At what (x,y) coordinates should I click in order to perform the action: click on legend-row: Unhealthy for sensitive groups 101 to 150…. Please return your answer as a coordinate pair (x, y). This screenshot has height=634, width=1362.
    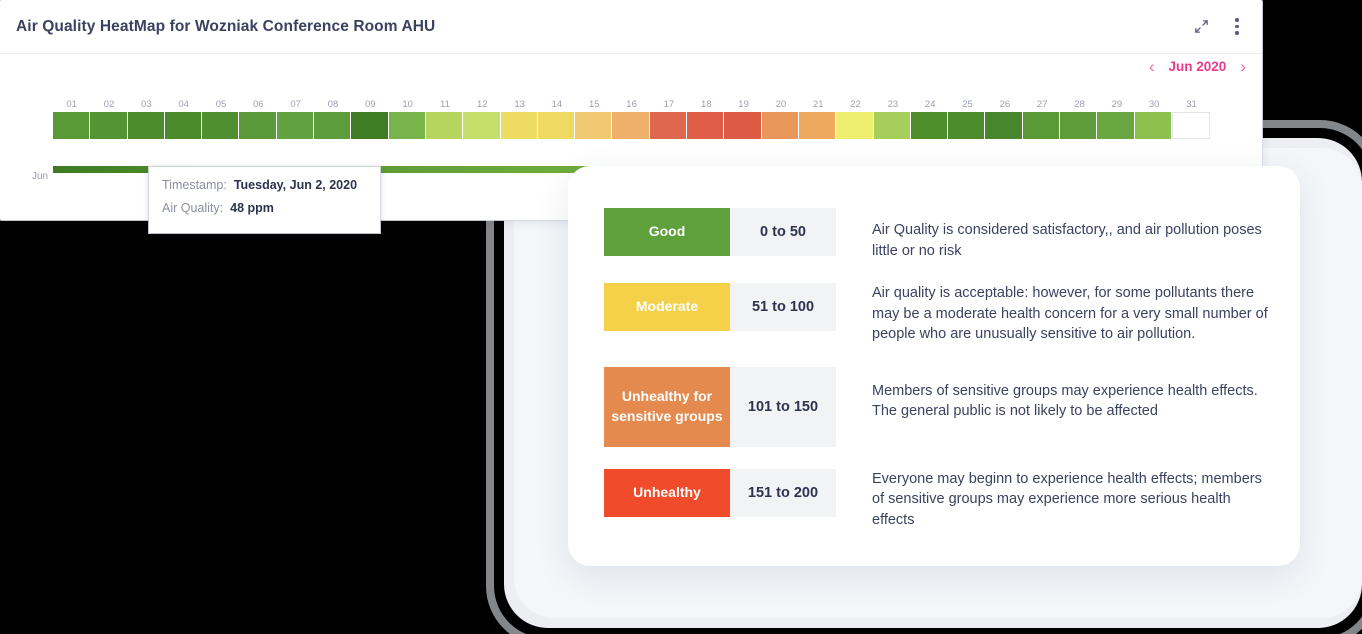
    Looking at the image, I should click on (937, 406).